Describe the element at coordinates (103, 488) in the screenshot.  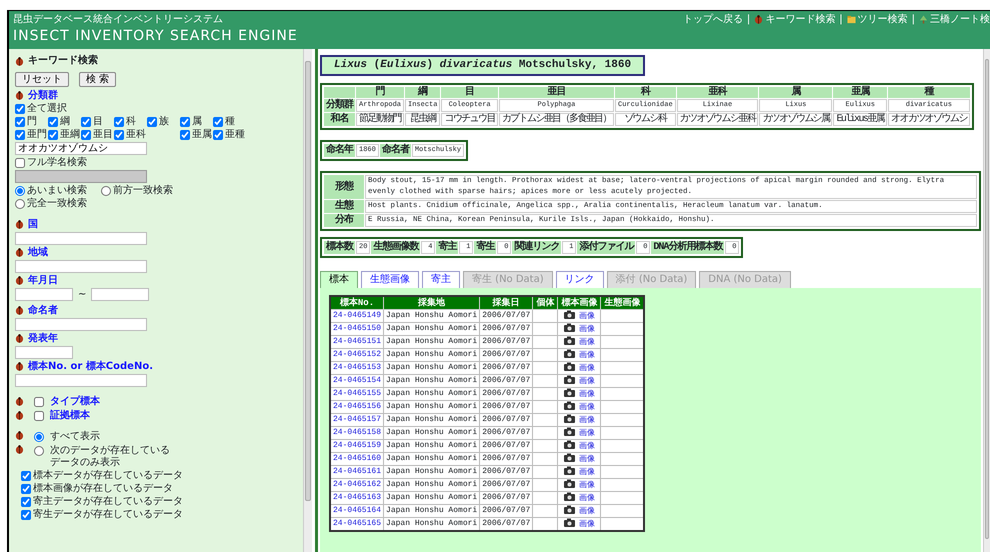
I see `checkbox-label: 標本画像が存在しているデータ` at that location.